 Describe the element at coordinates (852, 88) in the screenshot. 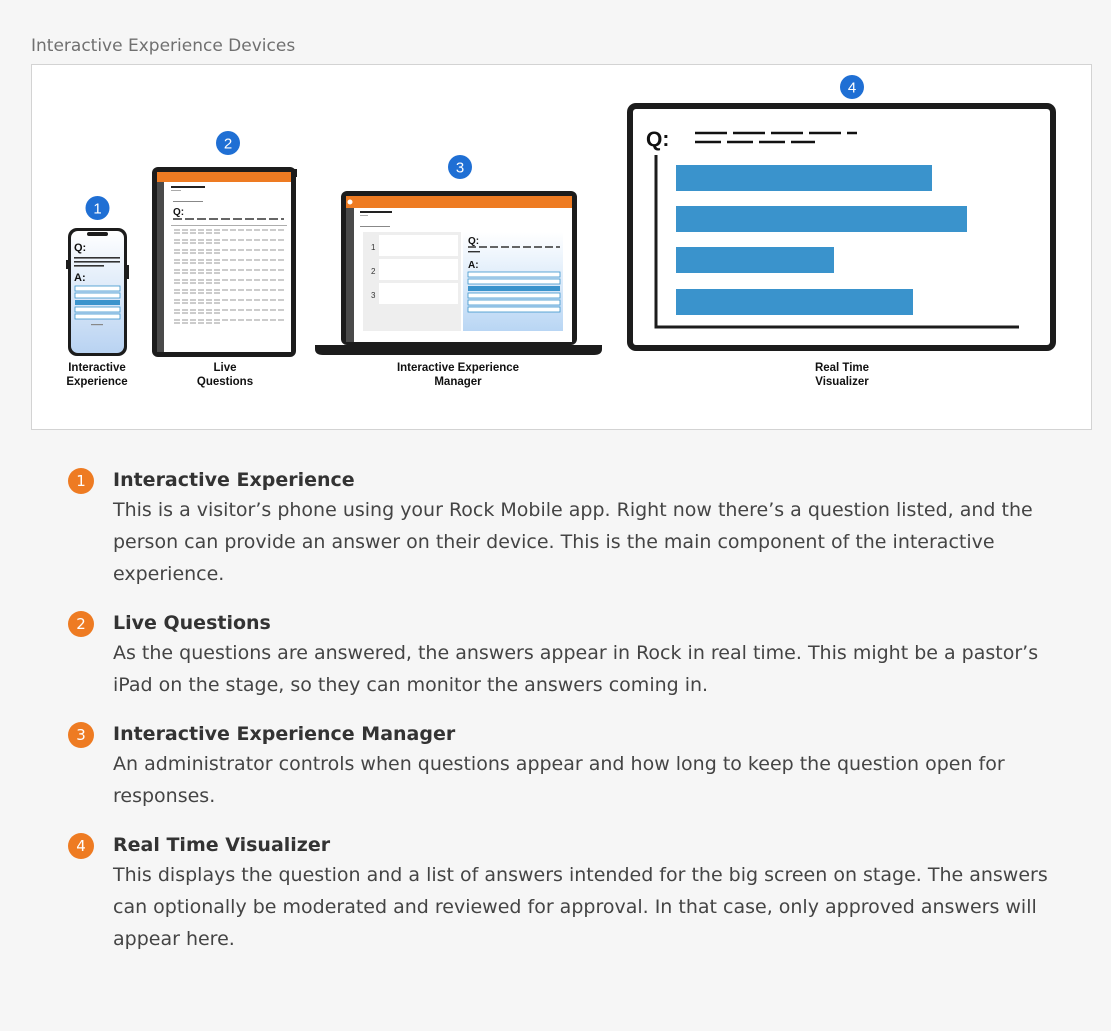

I see `marker-4: 4` at that location.